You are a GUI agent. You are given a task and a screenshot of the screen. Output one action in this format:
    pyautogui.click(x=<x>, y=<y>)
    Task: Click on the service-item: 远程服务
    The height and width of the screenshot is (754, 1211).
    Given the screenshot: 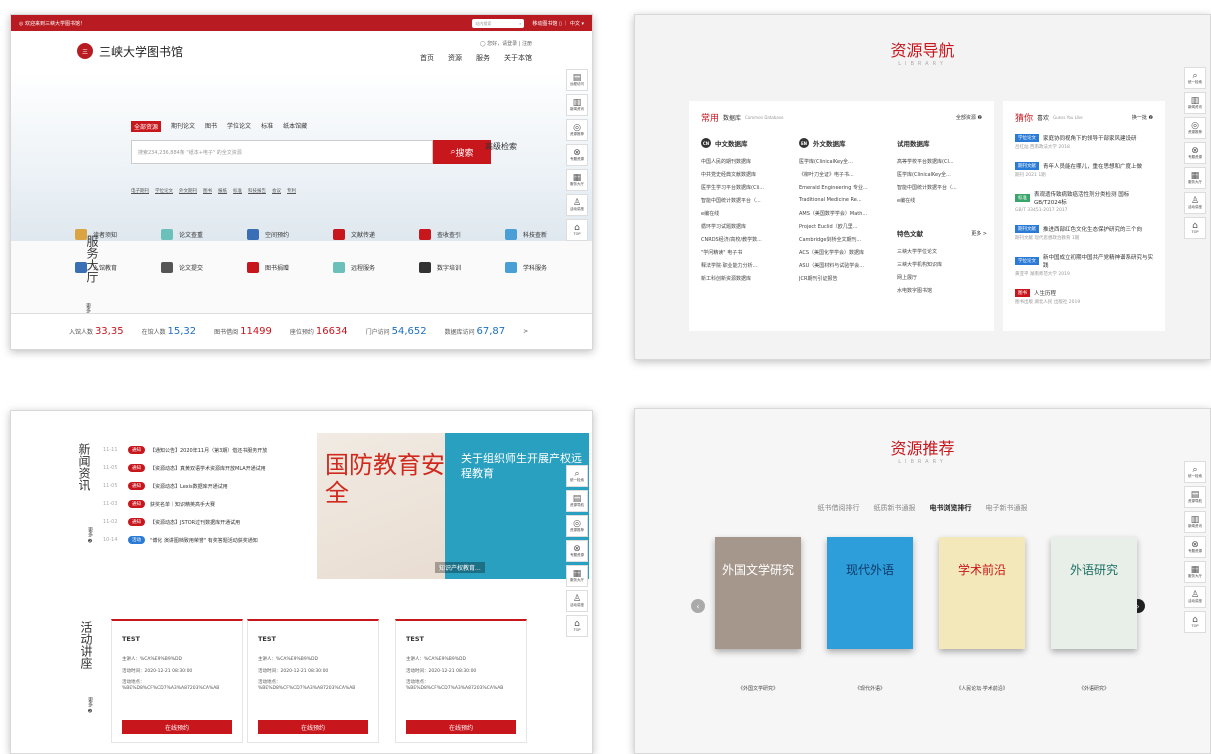 What is the action you would take?
    pyautogui.click(x=376, y=267)
    